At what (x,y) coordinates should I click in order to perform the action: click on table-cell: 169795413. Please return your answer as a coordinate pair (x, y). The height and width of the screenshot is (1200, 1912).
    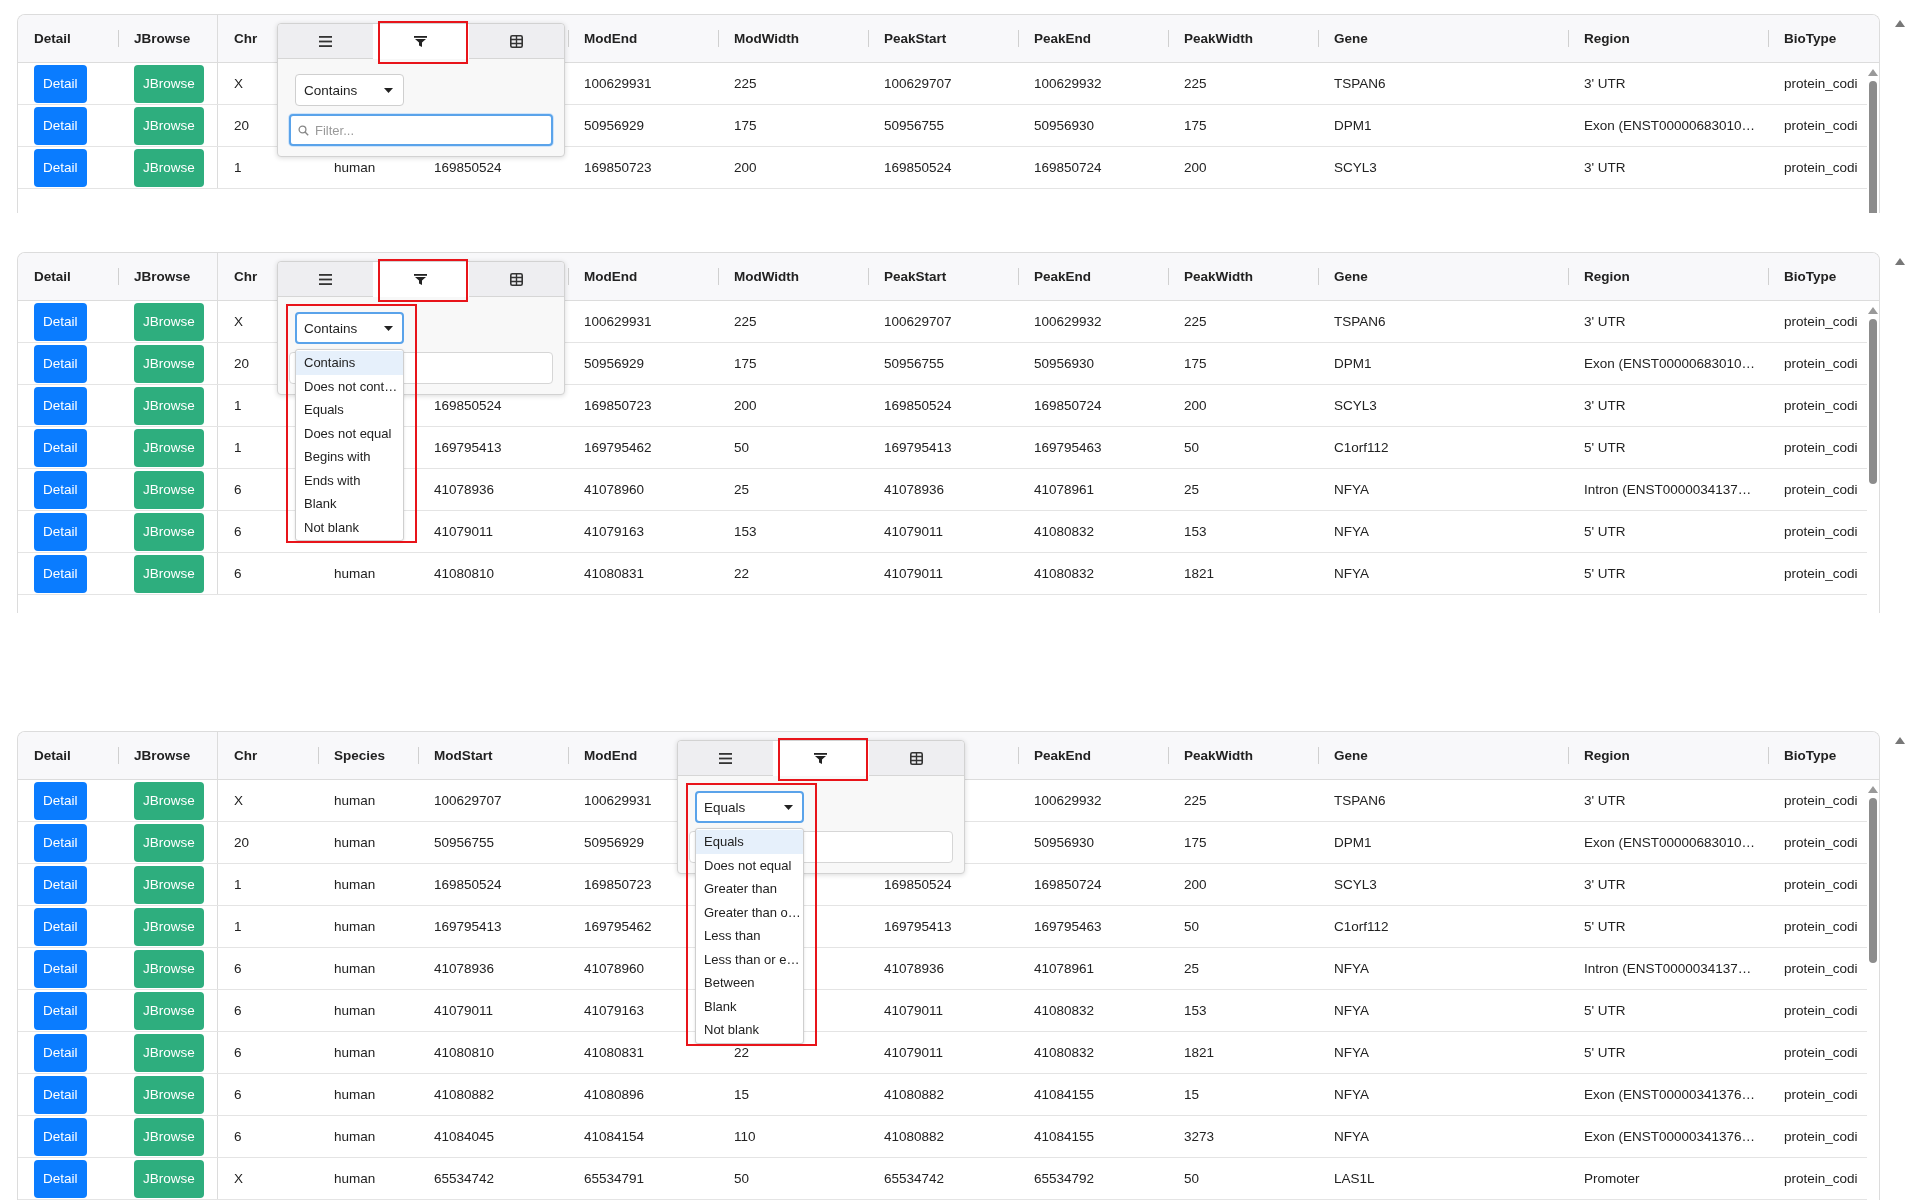
    Looking at the image, I should click on (918, 447).